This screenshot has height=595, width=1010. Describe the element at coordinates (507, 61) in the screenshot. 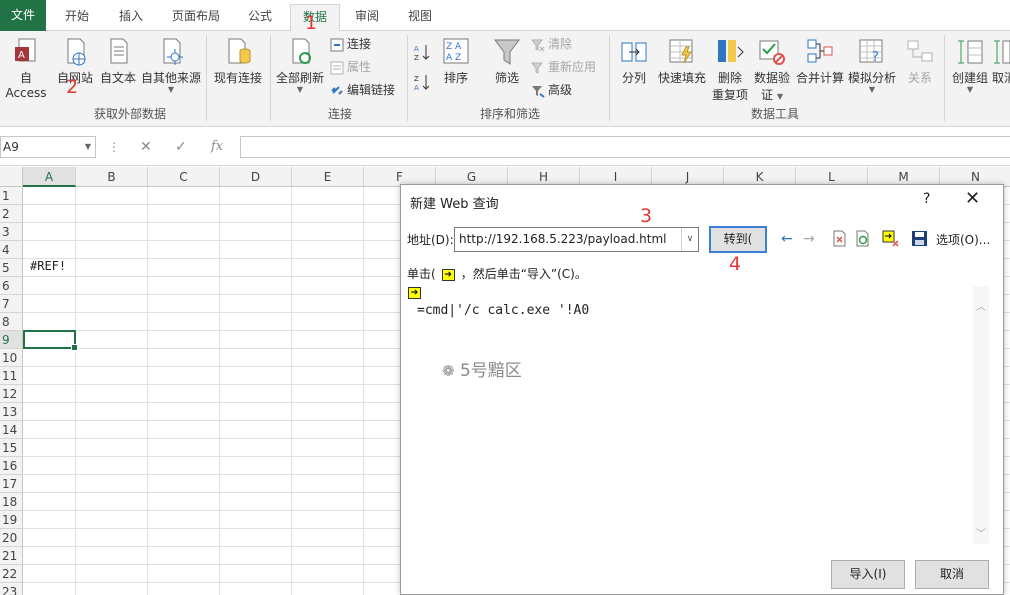

I see `filter-button: 筛选` at that location.